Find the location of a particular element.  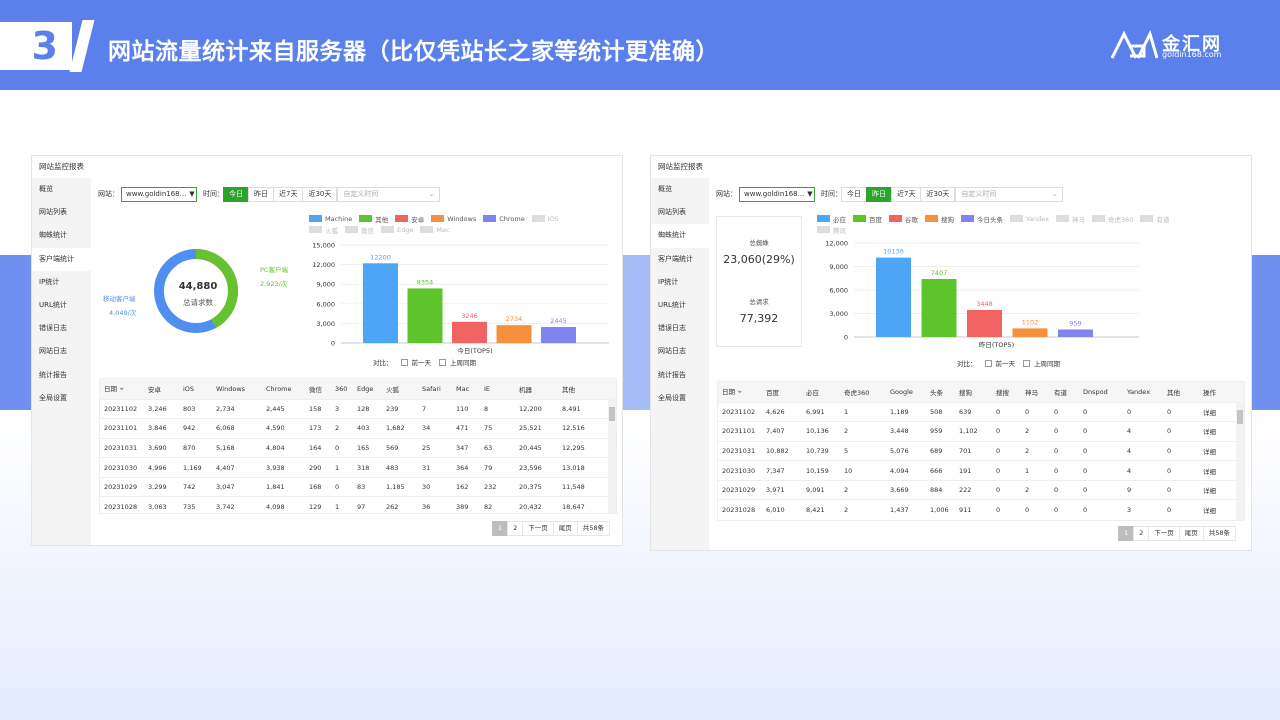

legend-item: Mac is located at coordinates (435, 229).